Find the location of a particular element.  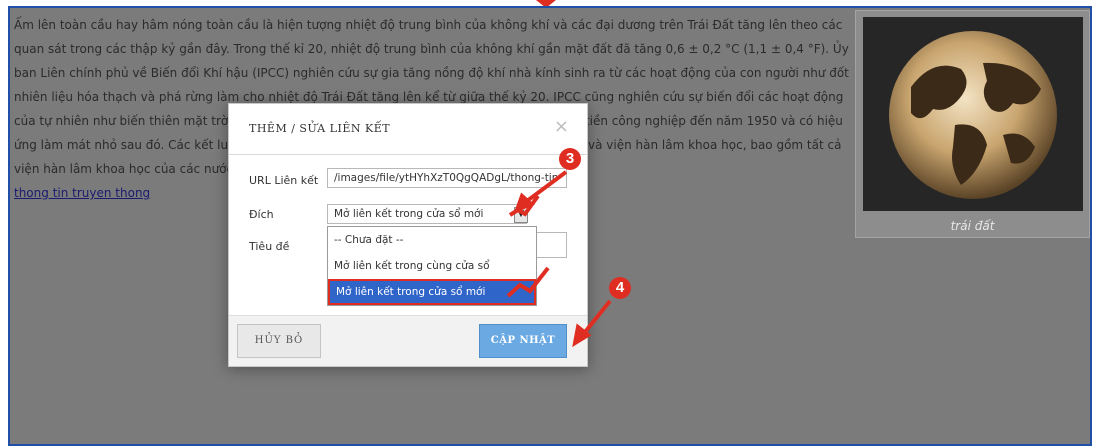

step-badge-3: 3 is located at coordinates (570, 159).